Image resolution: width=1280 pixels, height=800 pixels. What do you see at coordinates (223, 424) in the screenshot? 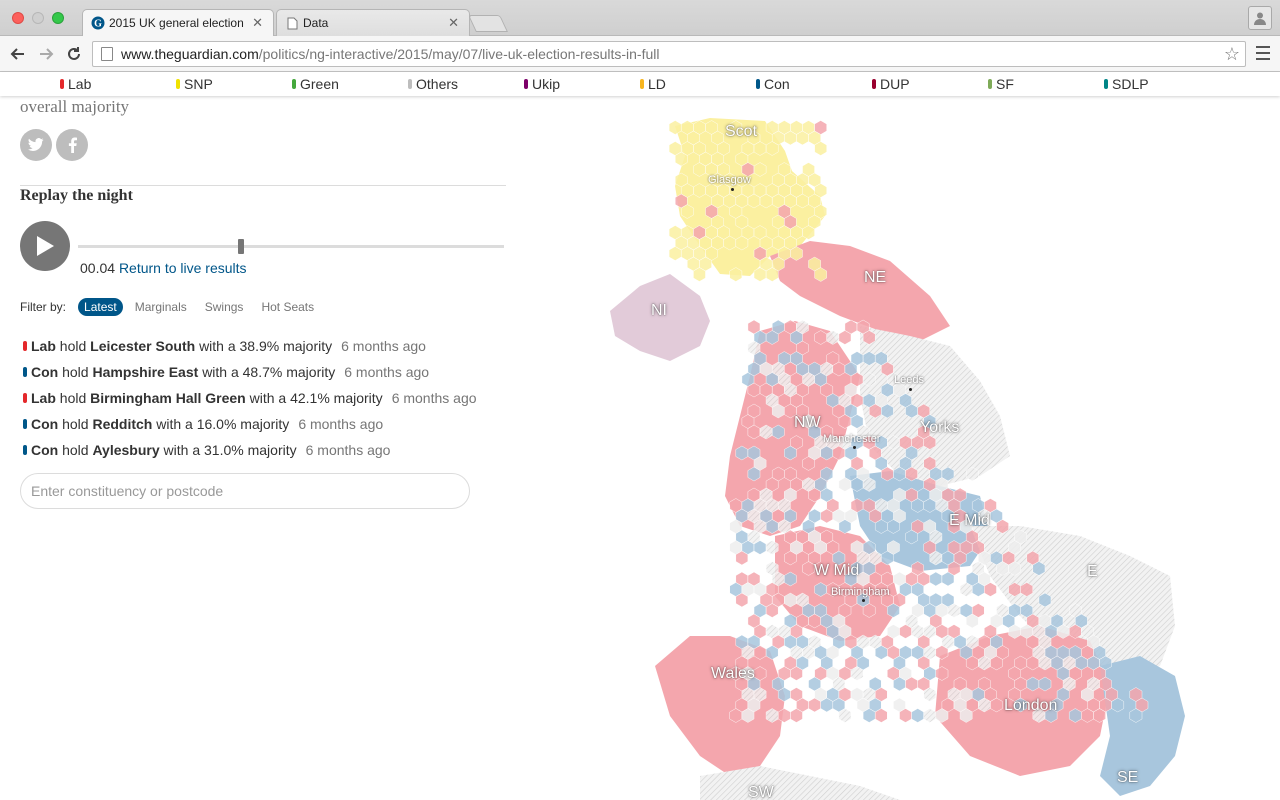
I see `result-majority: with a 16.0% majority` at bounding box center [223, 424].